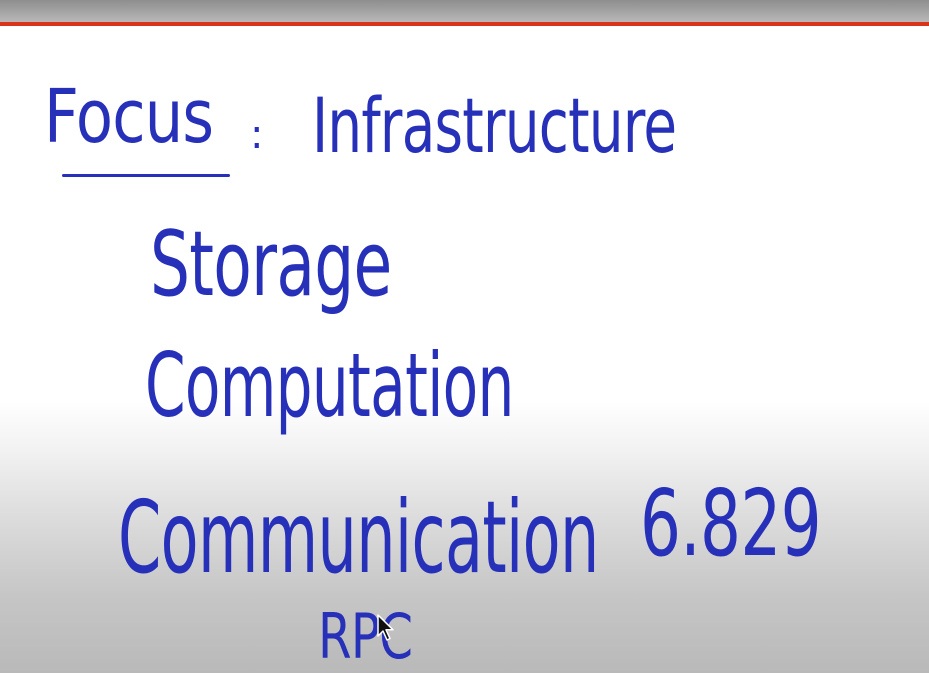  What do you see at coordinates (146, 175) in the screenshot?
I see `focus-underline` at bounding box center [146, 175].